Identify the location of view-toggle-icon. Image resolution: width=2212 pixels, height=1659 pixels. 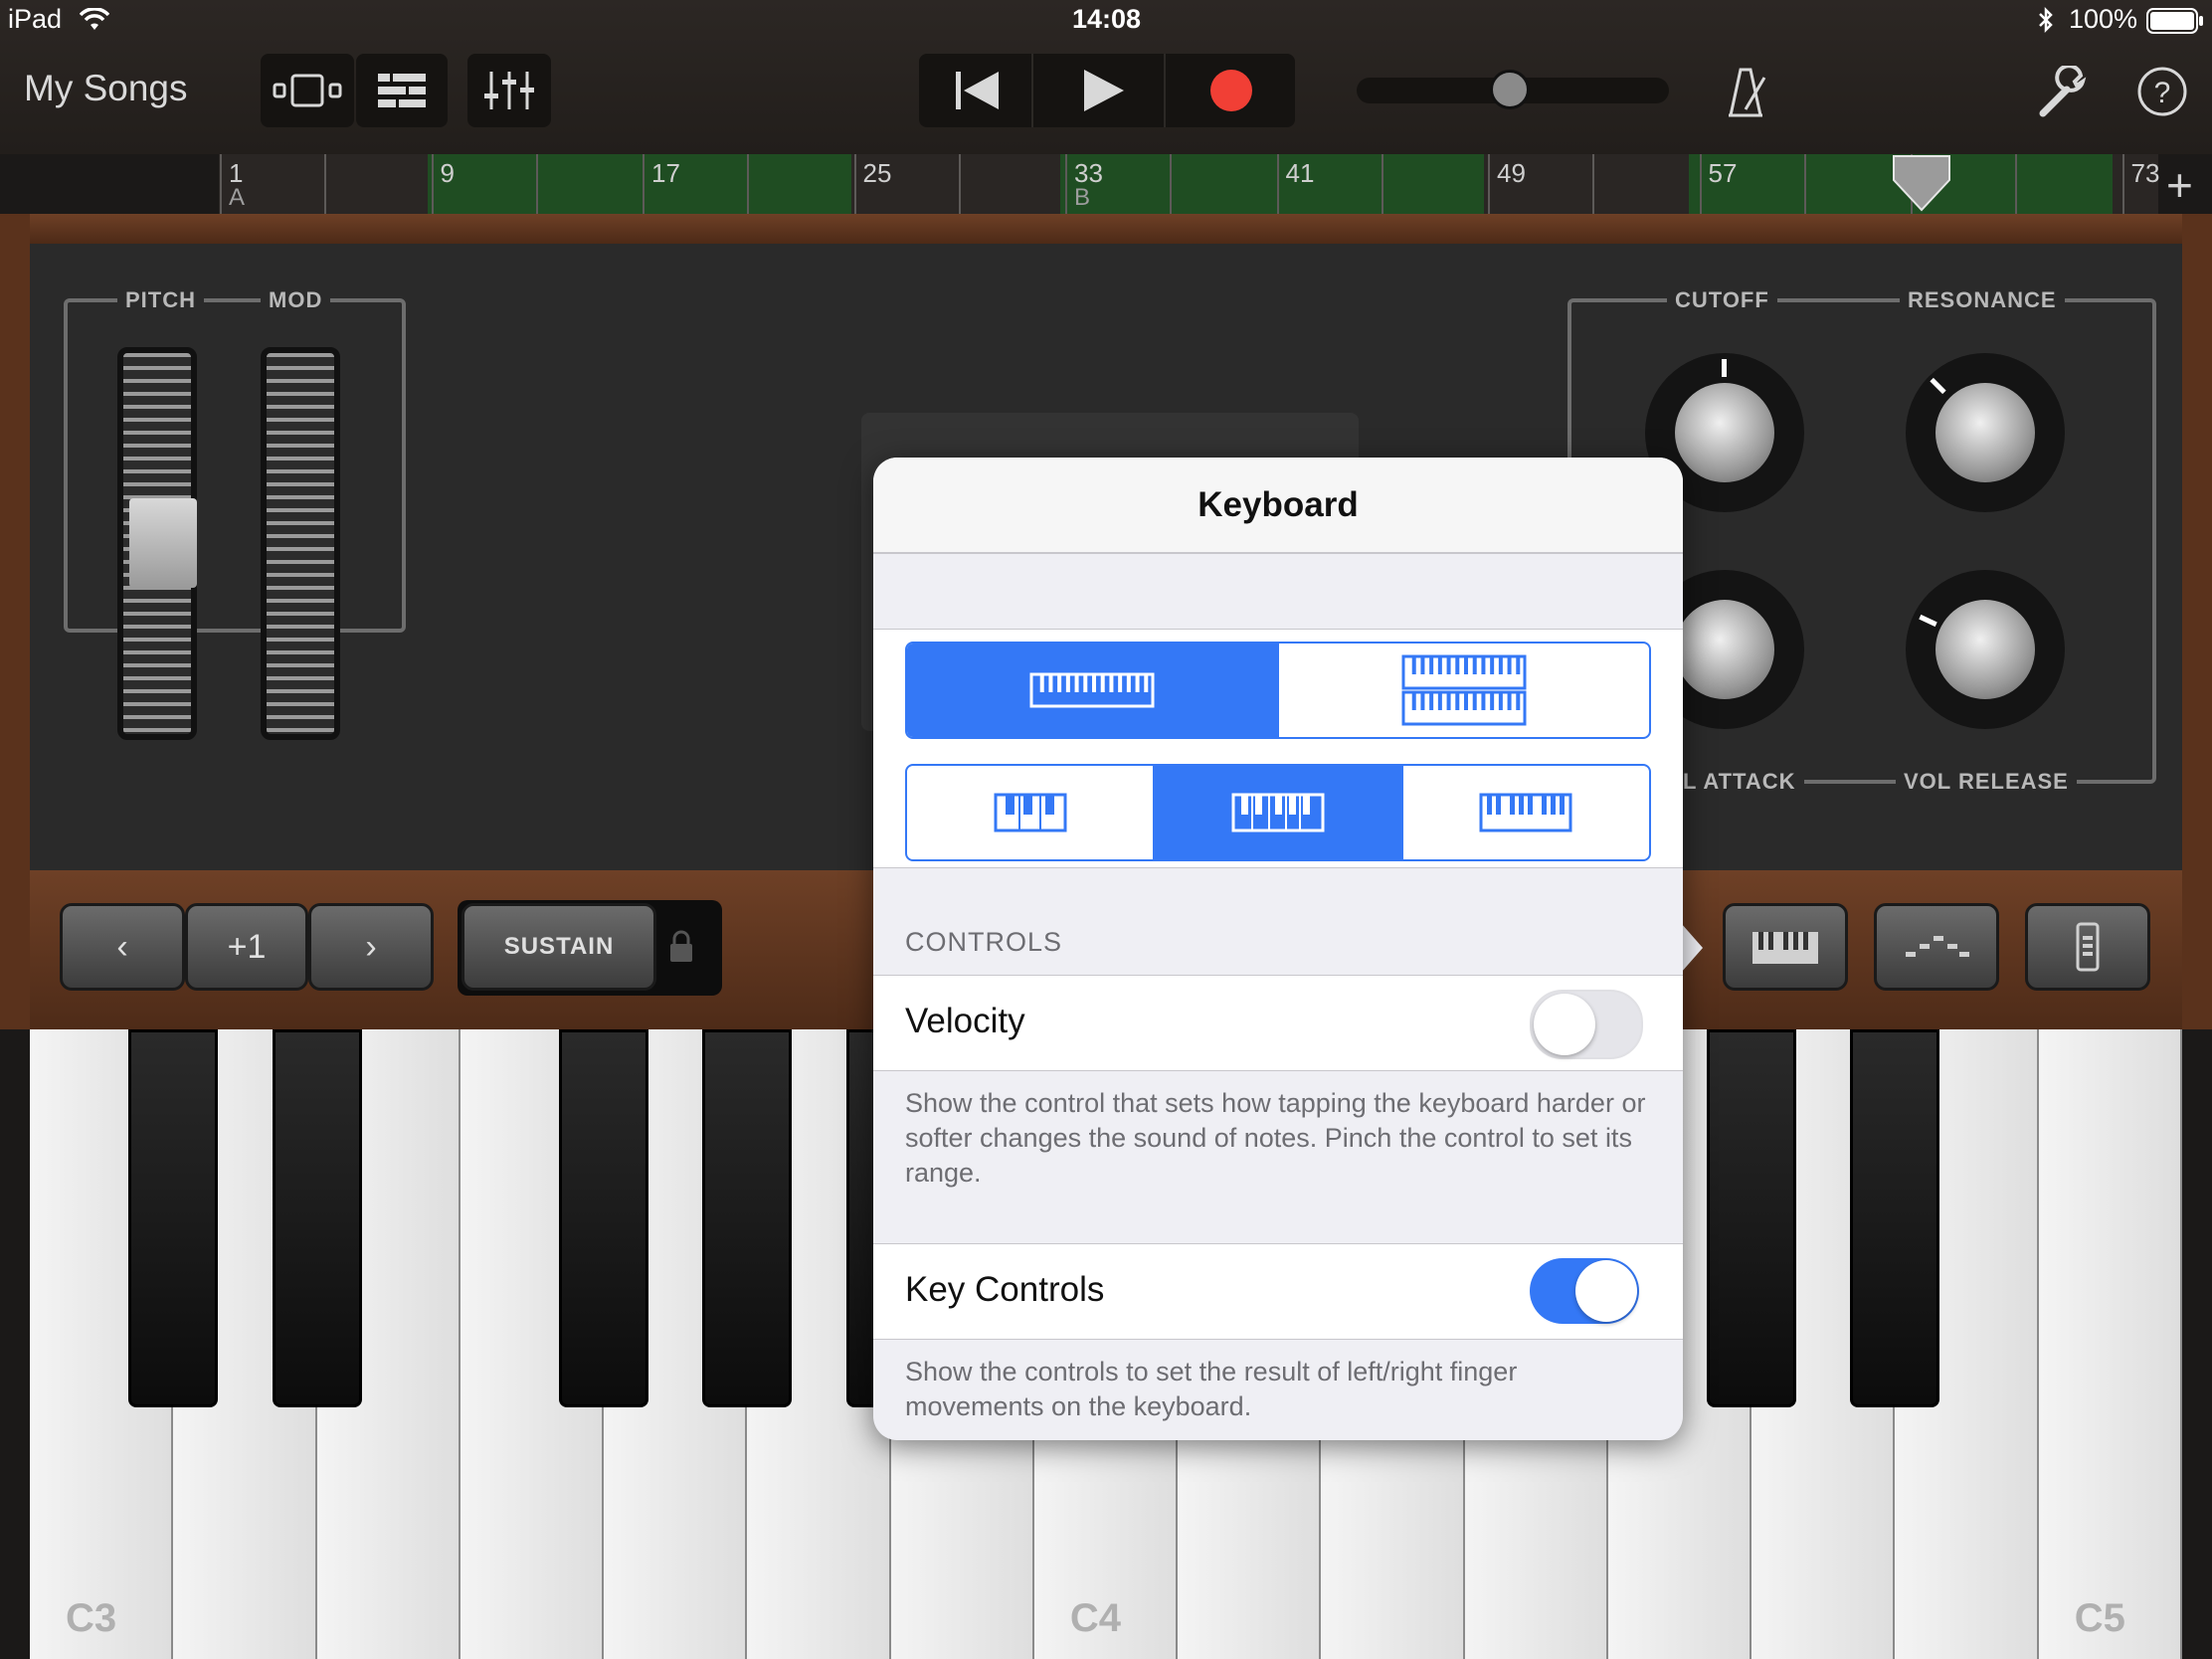
(307, 90).